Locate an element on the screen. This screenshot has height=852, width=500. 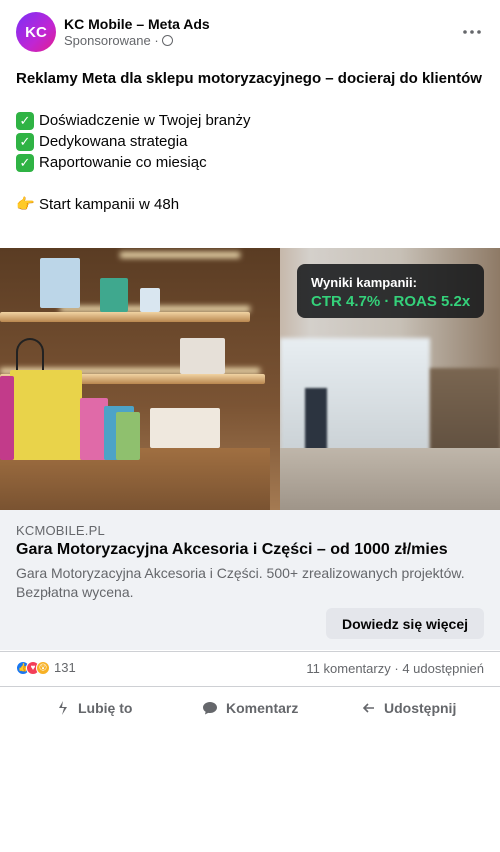
bullet-item: ✓ Doświadczenie w Twojej branży is located at coordinates (250, 120).